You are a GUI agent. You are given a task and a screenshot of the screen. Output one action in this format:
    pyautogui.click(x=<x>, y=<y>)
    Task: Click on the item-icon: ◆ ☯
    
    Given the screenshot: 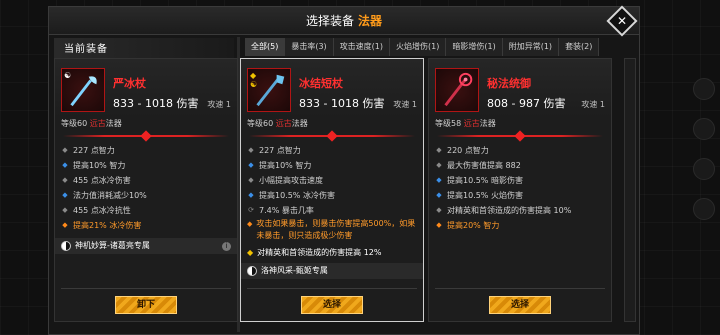 What is the action you would take?
    pyautogui.click(x=269, y=90)
    